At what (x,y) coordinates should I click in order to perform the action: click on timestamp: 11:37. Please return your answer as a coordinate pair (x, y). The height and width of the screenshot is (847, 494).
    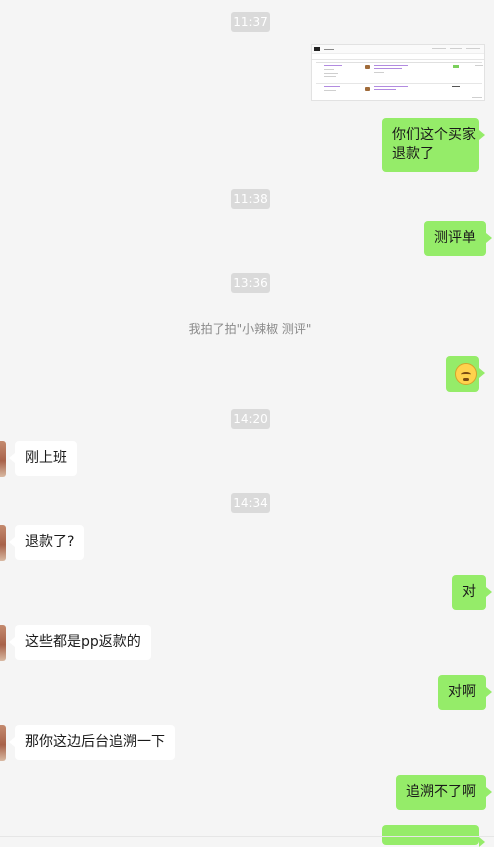
    Looking at the image, I should click on (250, 22).